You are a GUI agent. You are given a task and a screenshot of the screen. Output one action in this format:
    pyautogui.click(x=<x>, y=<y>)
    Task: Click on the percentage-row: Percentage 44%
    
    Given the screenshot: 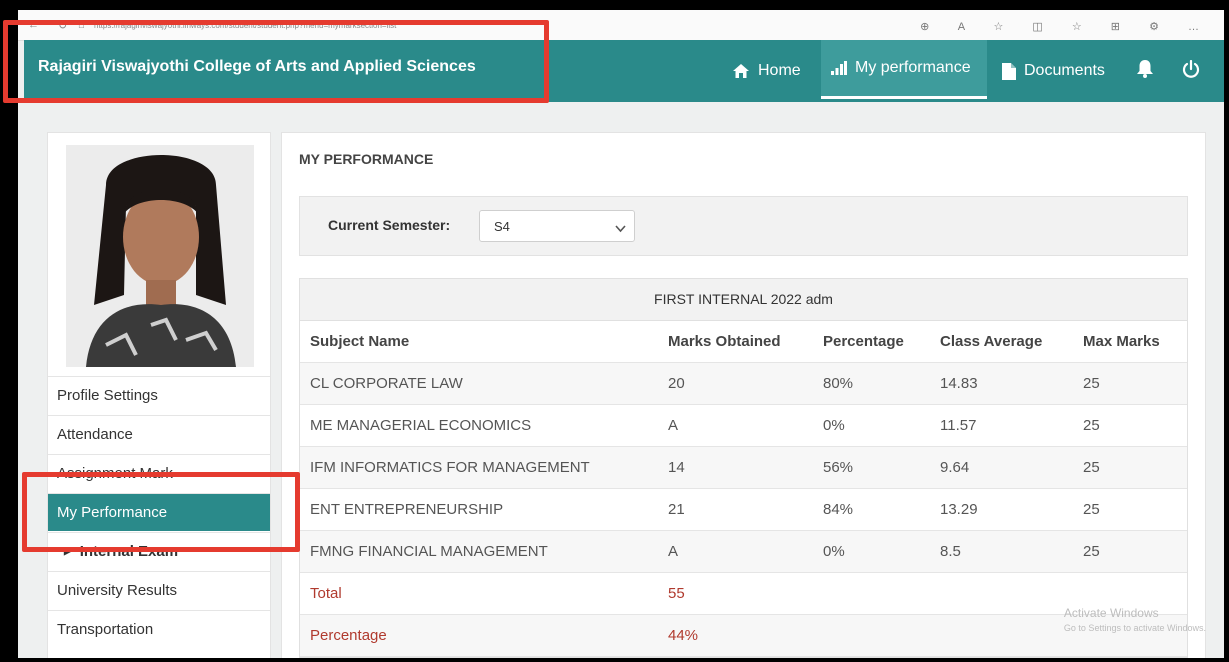 What is the action you would take?
    pyautogui.click(x=743, y=635)
    